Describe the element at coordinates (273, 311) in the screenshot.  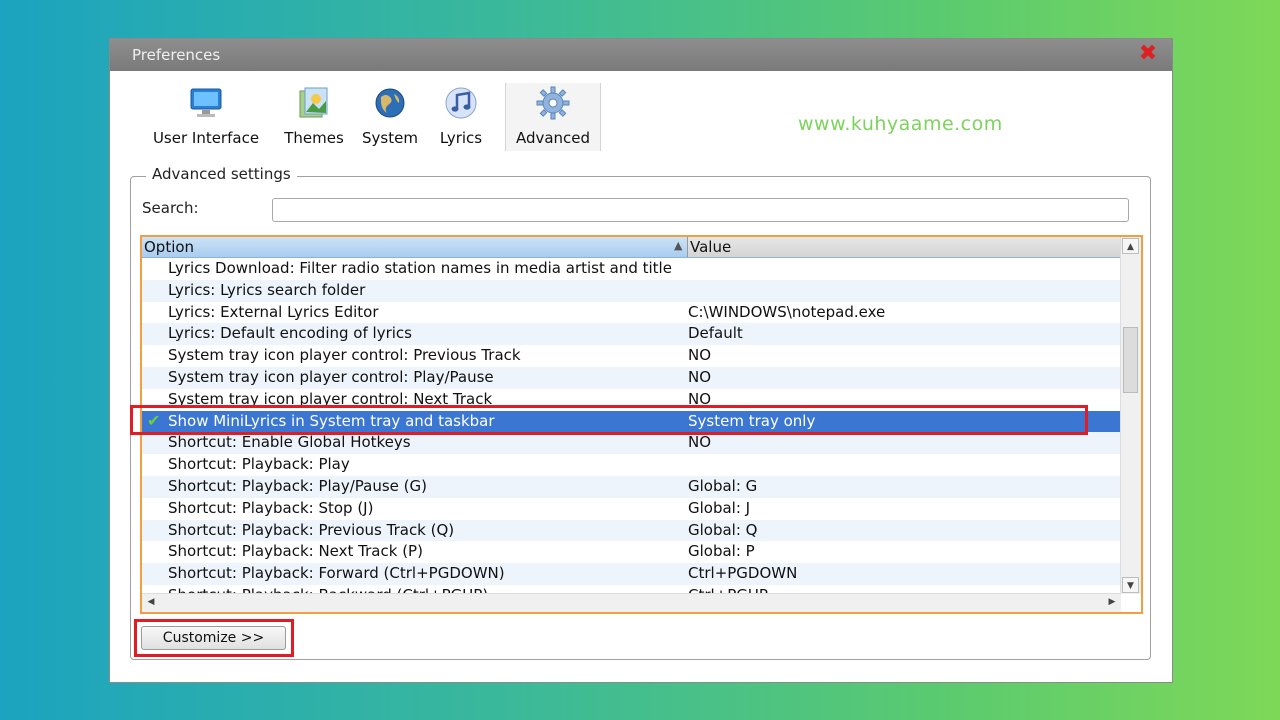
I see `option-text: Lyrics: External Lyrics Editor` at that location.